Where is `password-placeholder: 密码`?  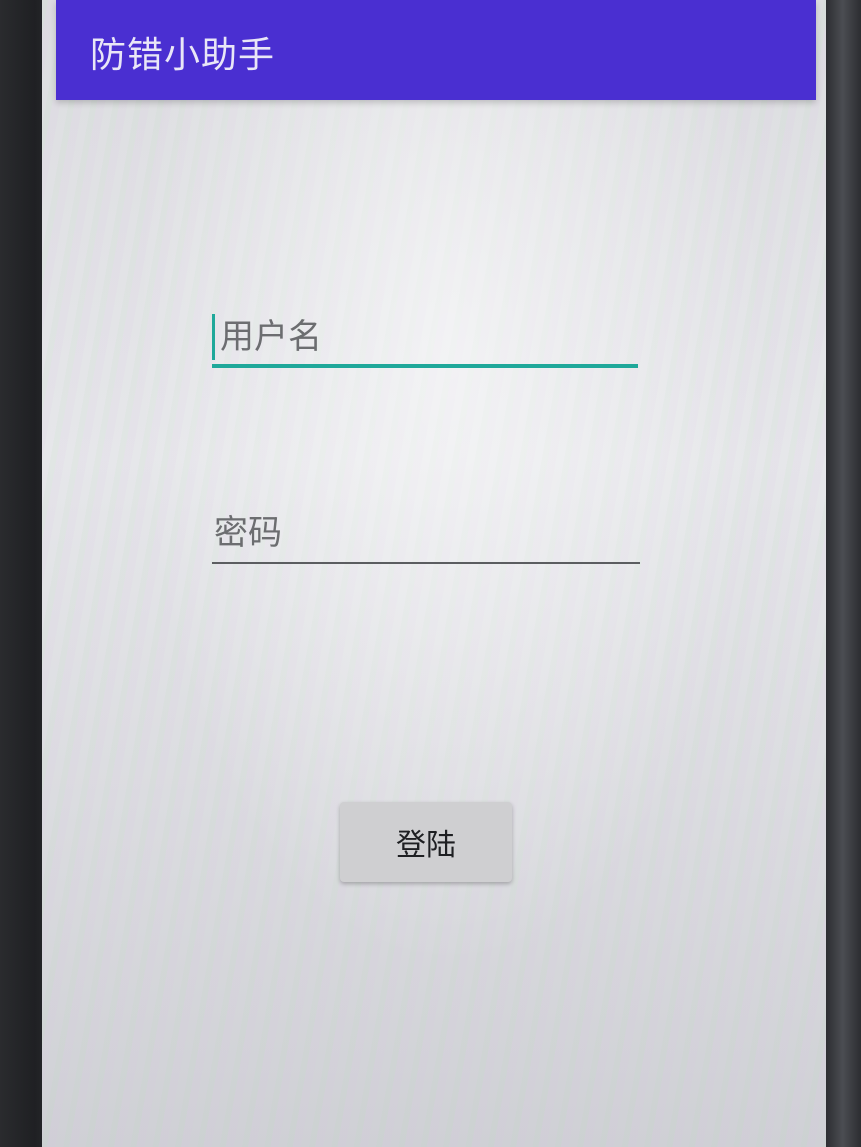 password-placeholder: 密码 is located at coordinates (248, 533).